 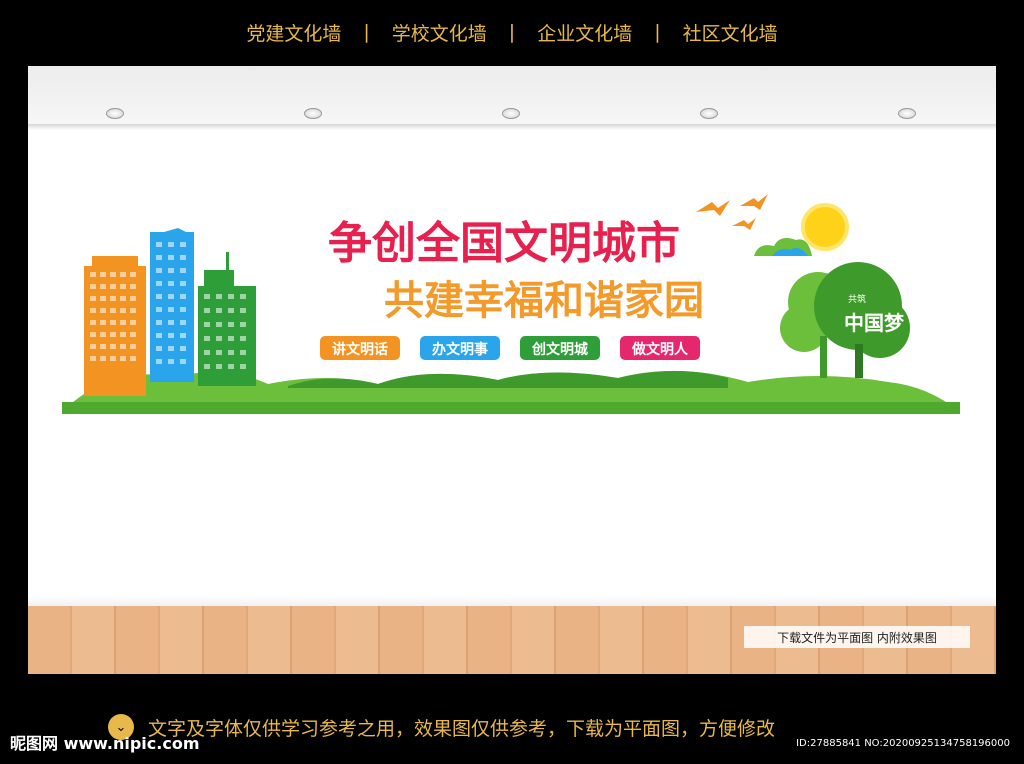 What do you see at coordinates (172, 305) in the screenshot?
I see `building-blue` at bounding box center [172, 305].